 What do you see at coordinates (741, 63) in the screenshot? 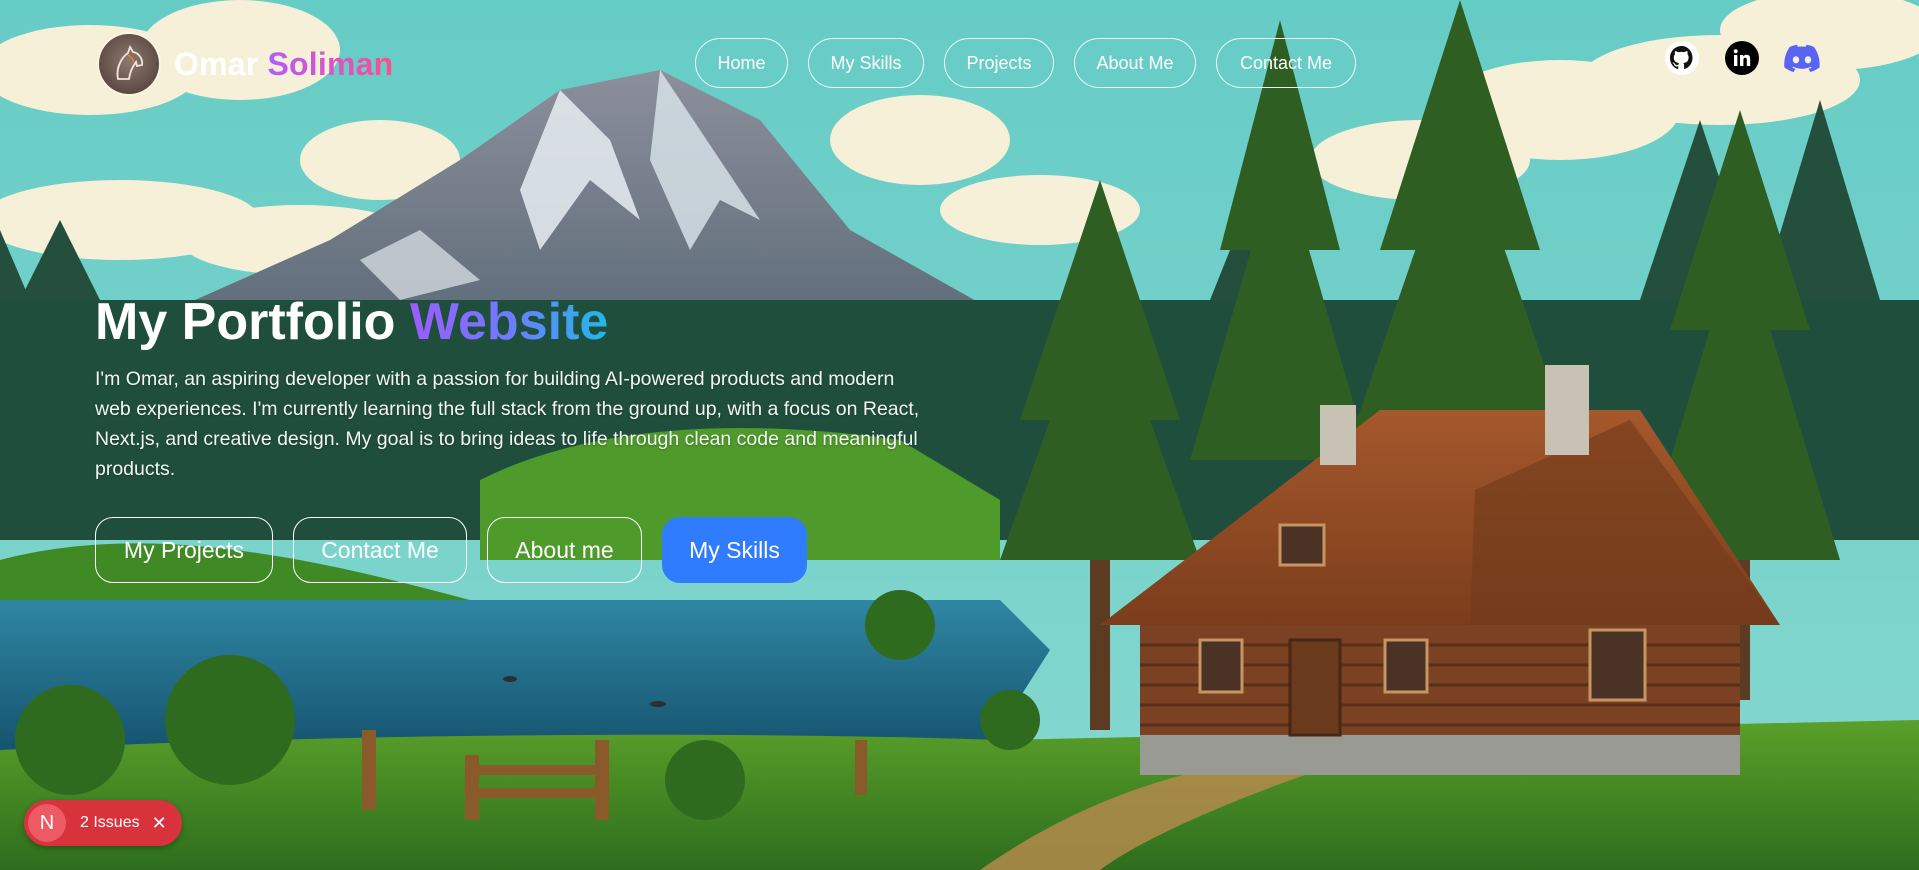
I see `nav-home-link: Home` at bounding box center [741, 63].